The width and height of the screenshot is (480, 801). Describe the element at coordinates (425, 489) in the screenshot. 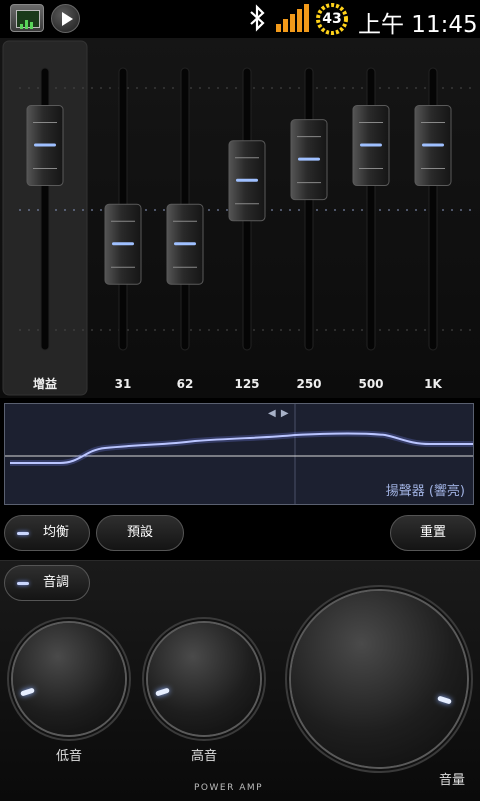

I see `speaker-preset-label: 揚聲器 (響亮)` at that location.